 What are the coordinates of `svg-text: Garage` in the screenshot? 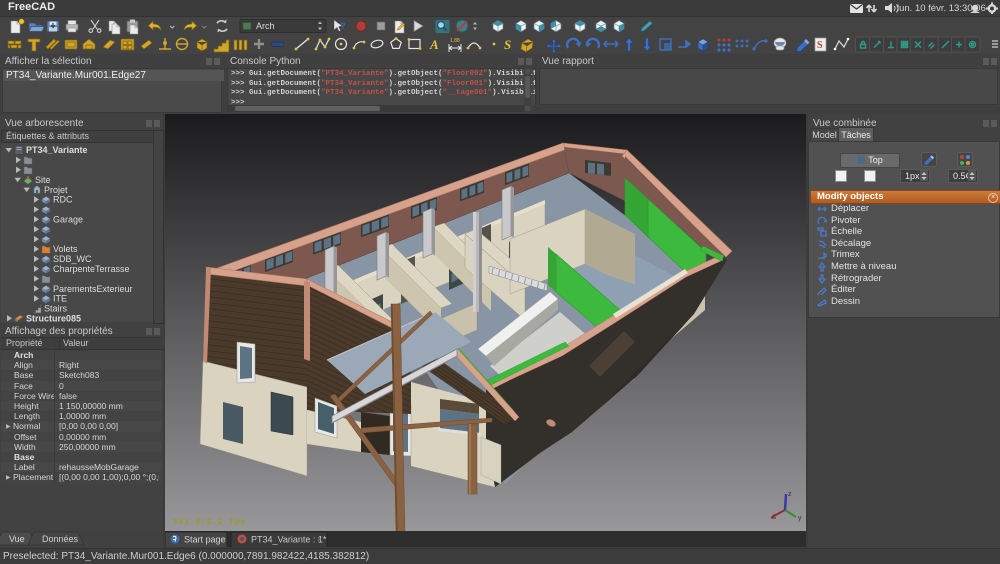 It's located at (68, 220).